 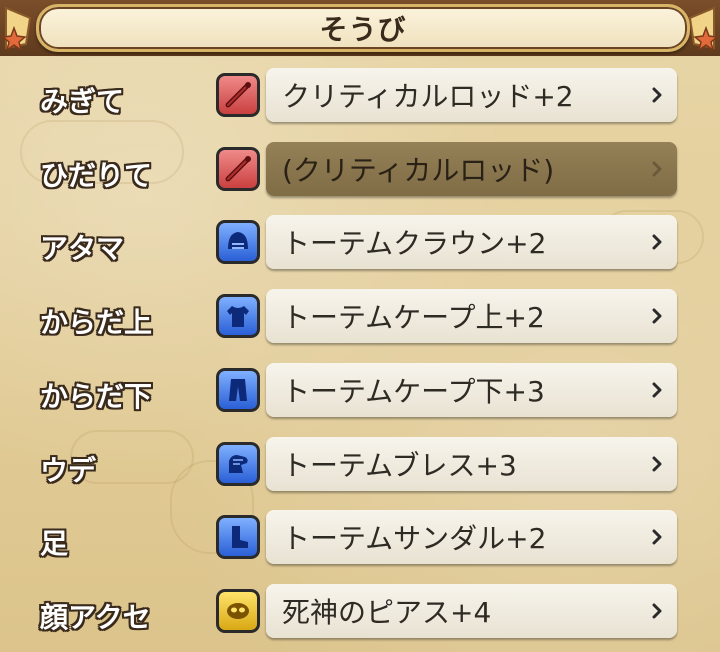 I want to click on helmet-icon, so click(x=238, y=242).